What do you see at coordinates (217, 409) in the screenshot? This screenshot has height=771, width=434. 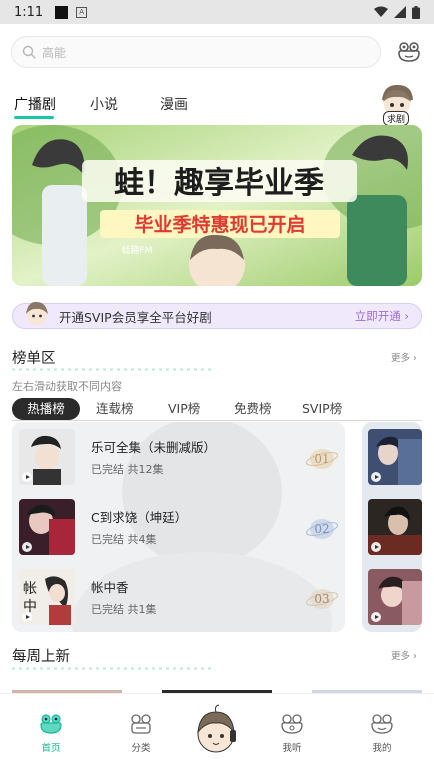 I see `ranking-tabs: 热播榜 连载榜 VIP榜 免费榜 SVIP榜` at bounding box center [217, 409].